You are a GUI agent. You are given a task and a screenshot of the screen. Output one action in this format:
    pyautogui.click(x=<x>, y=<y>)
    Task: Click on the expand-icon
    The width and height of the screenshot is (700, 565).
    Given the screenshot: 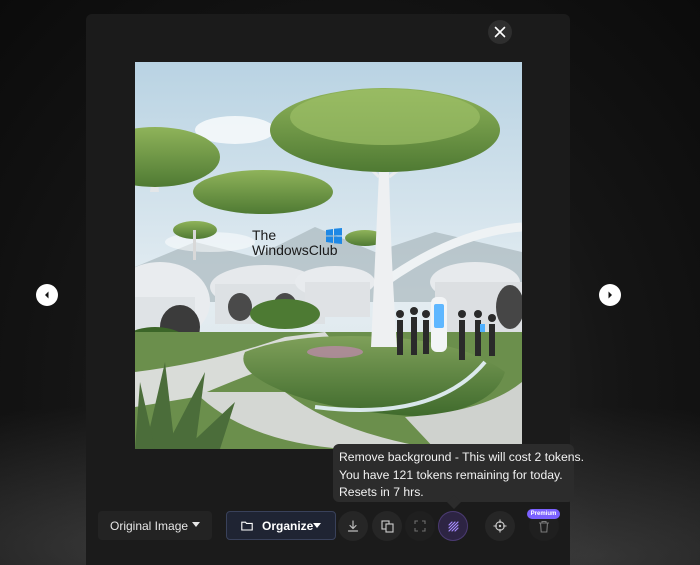 What is the action you would take?
    pyautogui.click(x=420, y=526)
    